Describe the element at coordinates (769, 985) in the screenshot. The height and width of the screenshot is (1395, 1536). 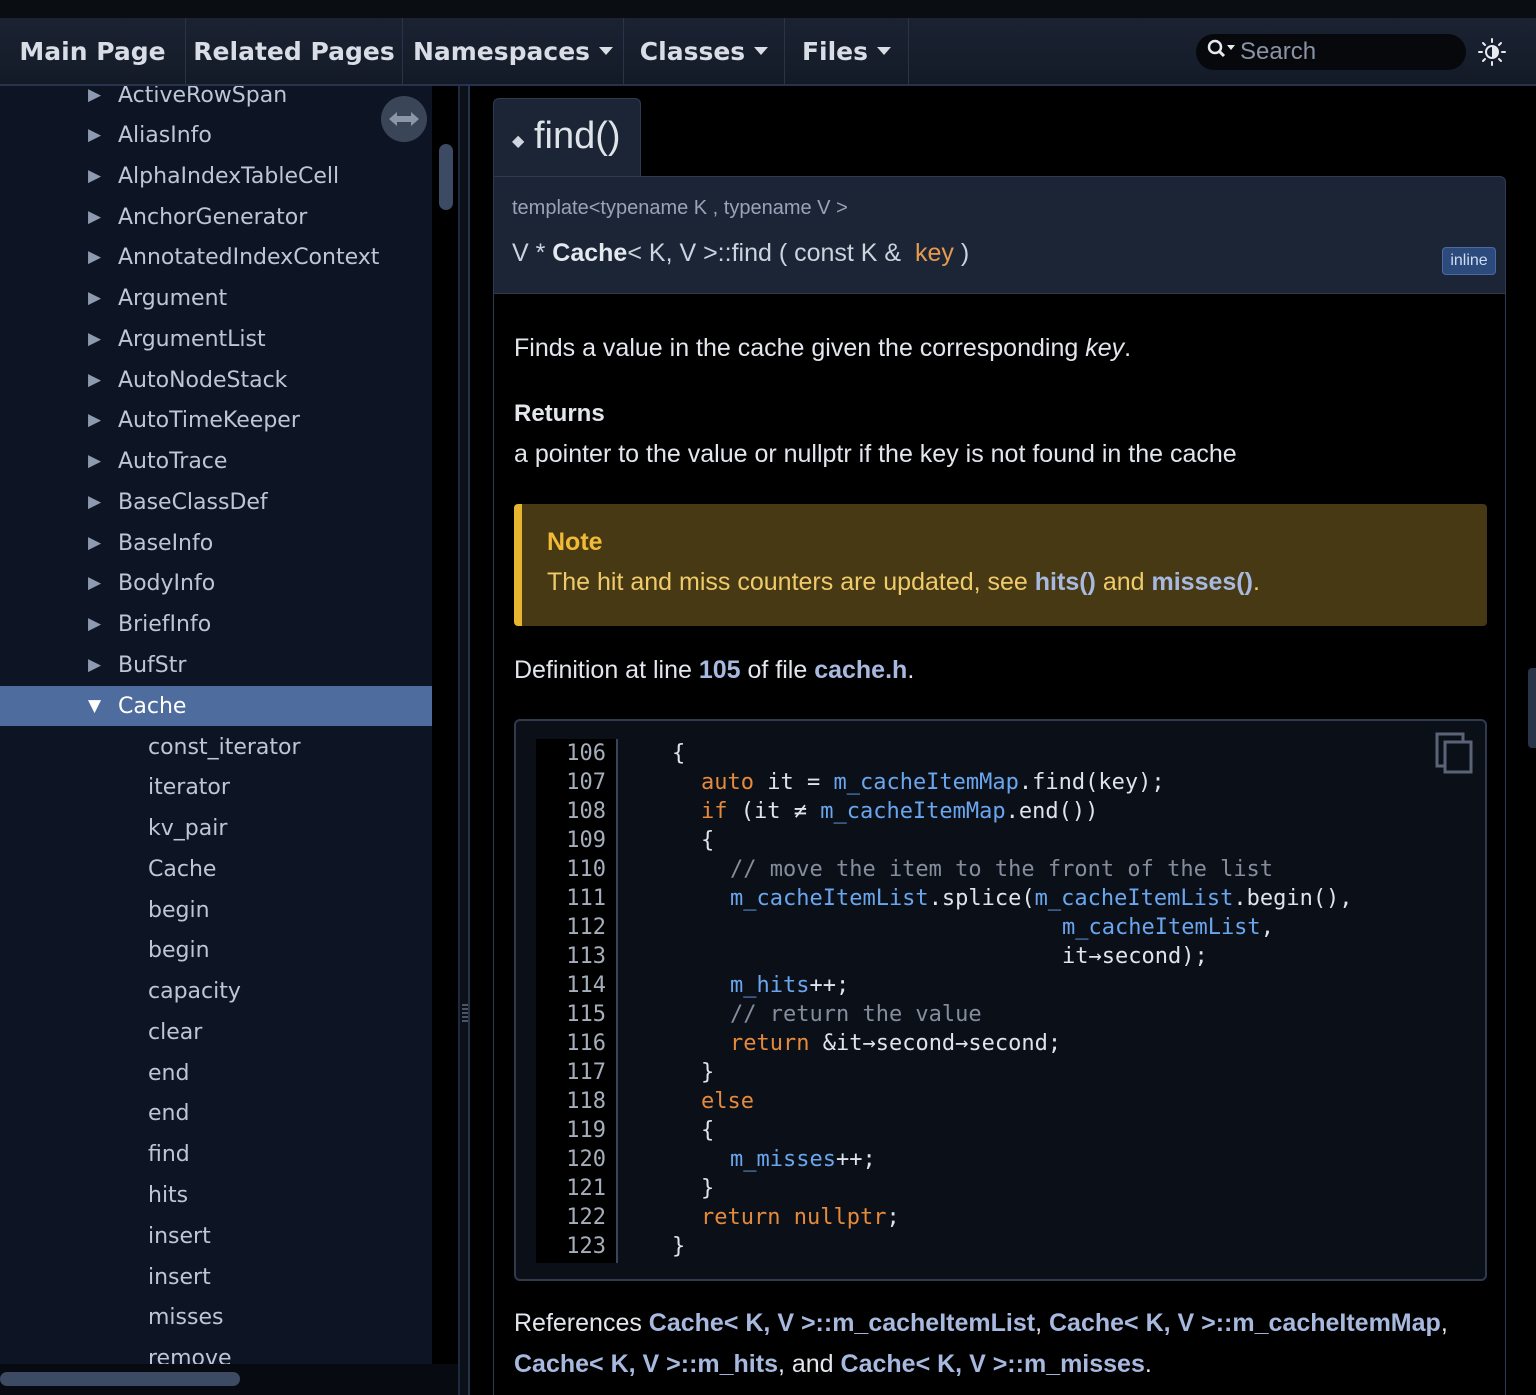
I see `code-member: m_hits` at that location.